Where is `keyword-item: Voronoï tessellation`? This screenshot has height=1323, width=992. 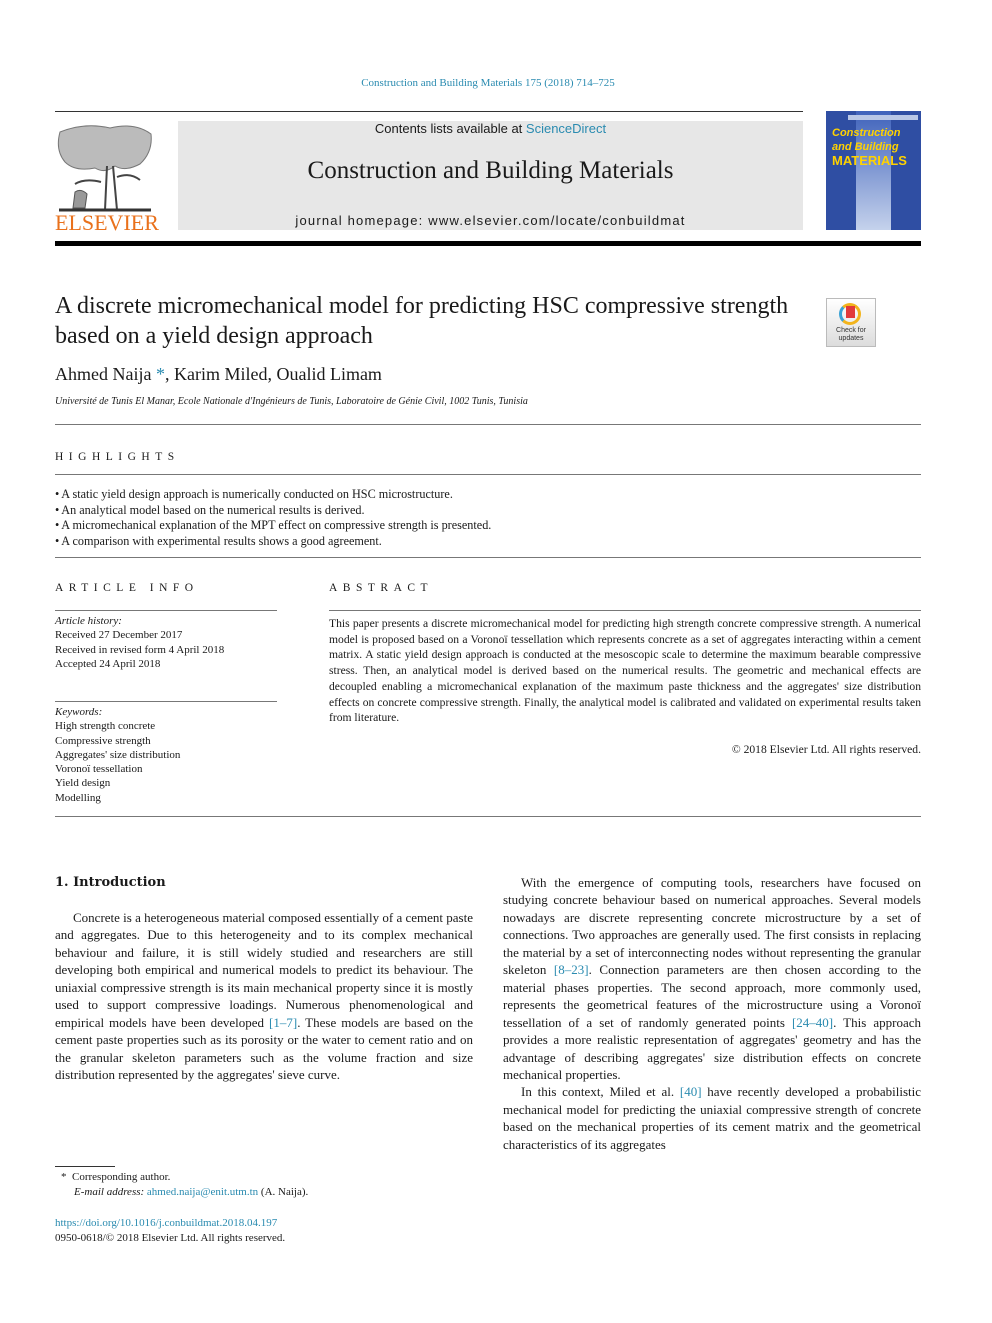
keyword-item: Voronoï tessellation is located at coordinates (99, 769).